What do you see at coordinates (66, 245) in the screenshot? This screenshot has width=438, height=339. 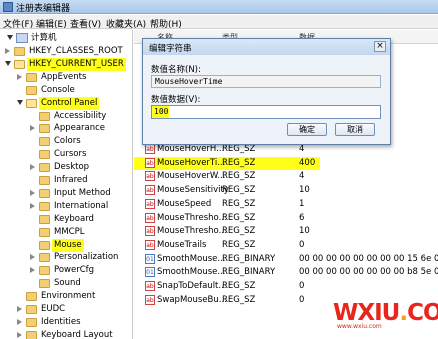 I see `tree-item: Mouse` at bounding box center [66, 245].